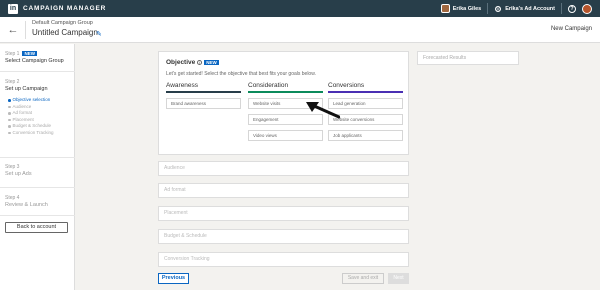 The image size is (600, 290). Describe the element at coordinates (365, 135) in the screenshot. I see `objective-option-job-applicants: Job applicants` at that location.